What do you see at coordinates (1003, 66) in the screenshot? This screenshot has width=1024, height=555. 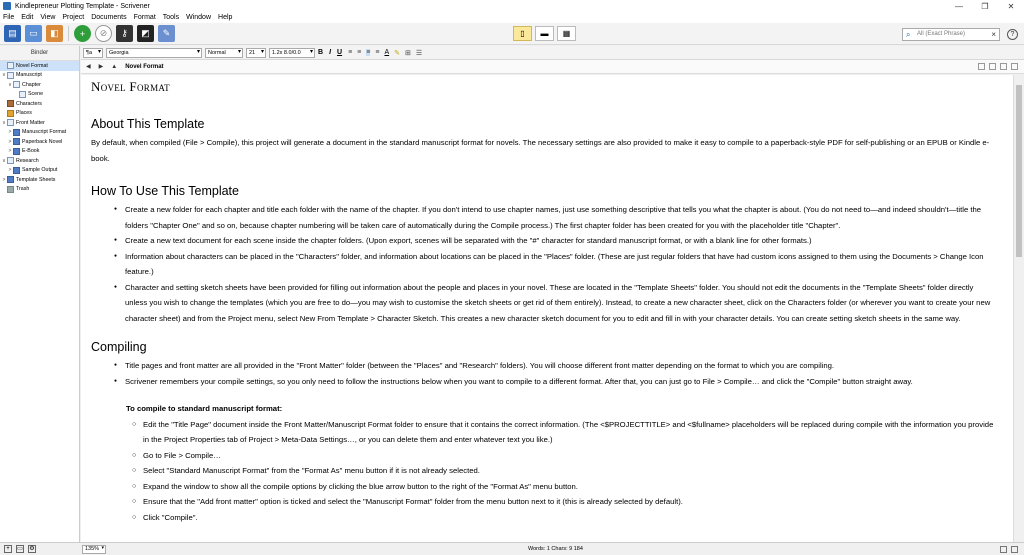 I see `split-horizontal-icon` at bounding box center [1003, 66].